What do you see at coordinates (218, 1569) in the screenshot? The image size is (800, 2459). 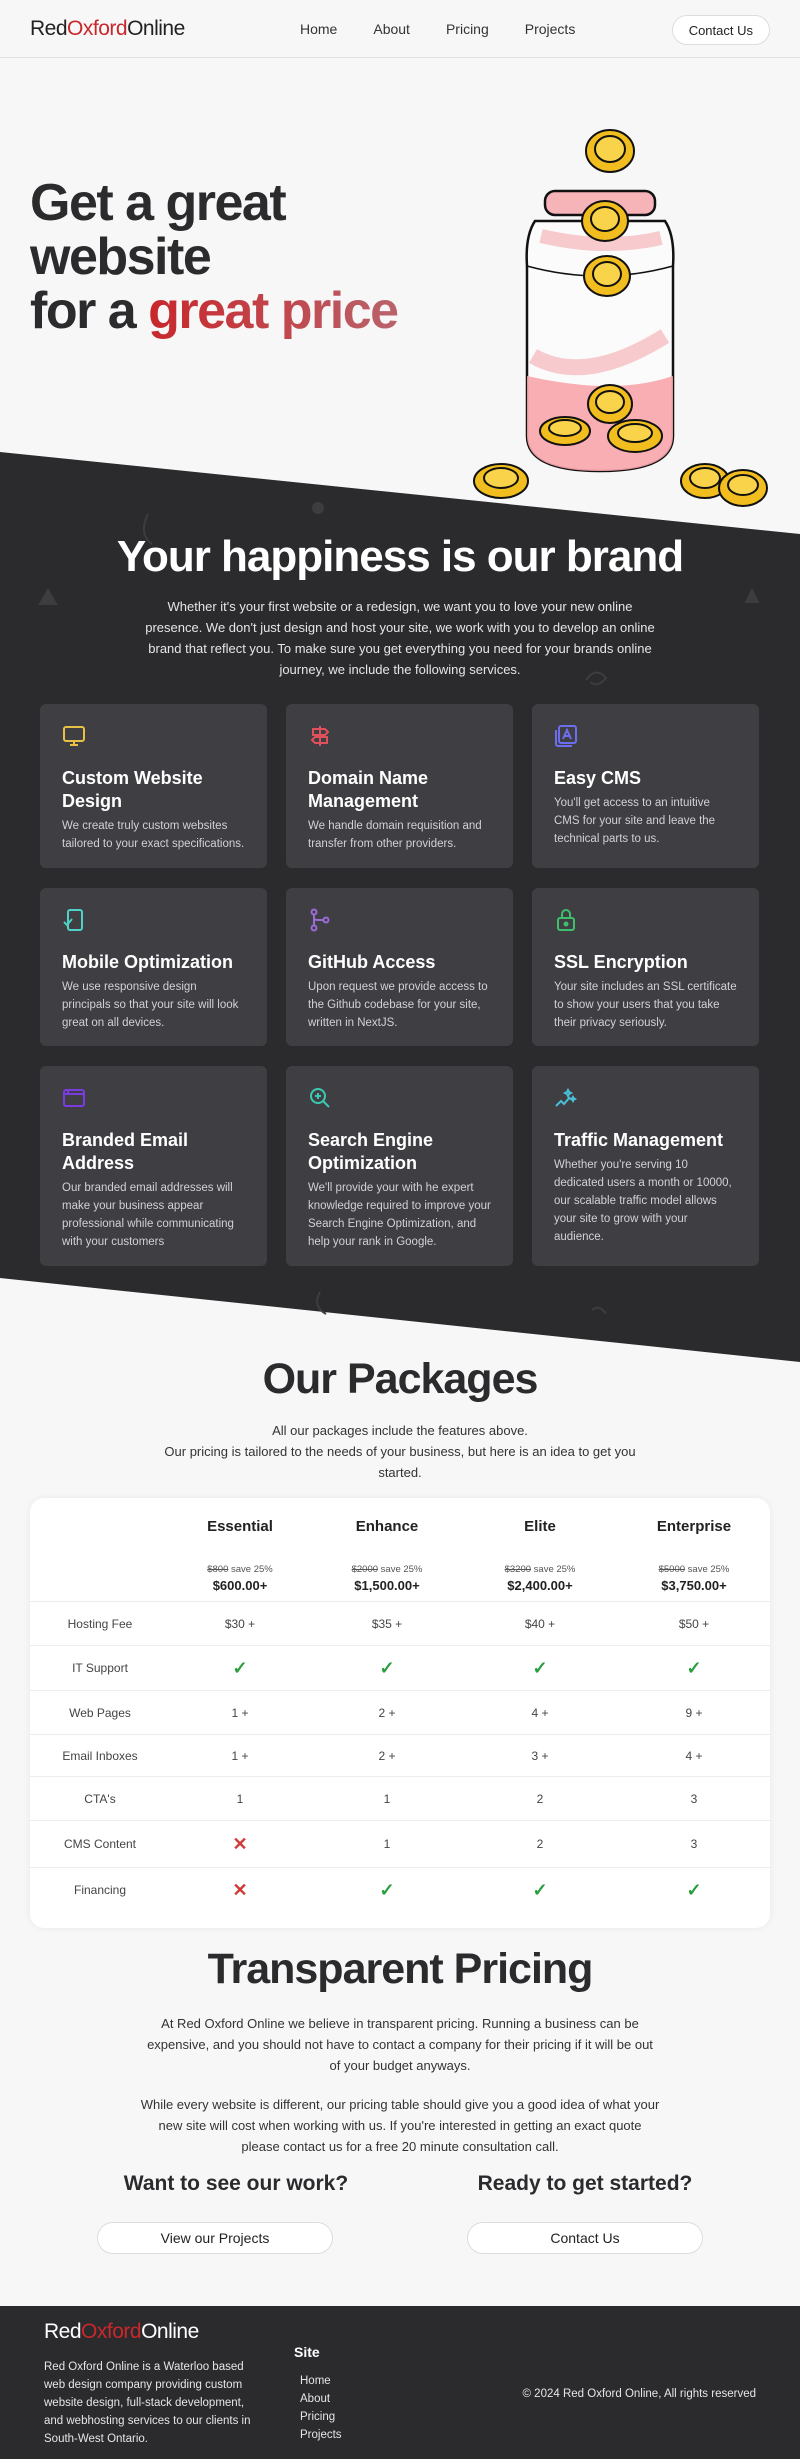 I see `old-price: $800` at bounding box center [218, 1569].